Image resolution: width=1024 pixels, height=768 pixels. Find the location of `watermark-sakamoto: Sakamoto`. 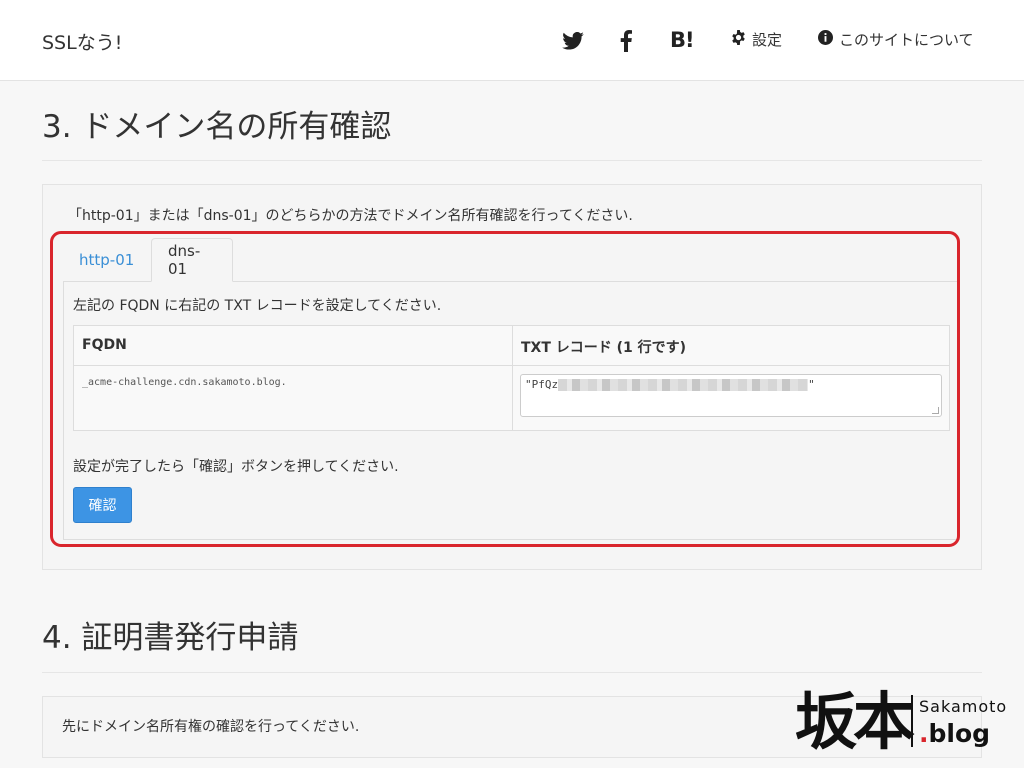

watermark-sakamoto: Sakamoto is located at coordinates (963, 706).